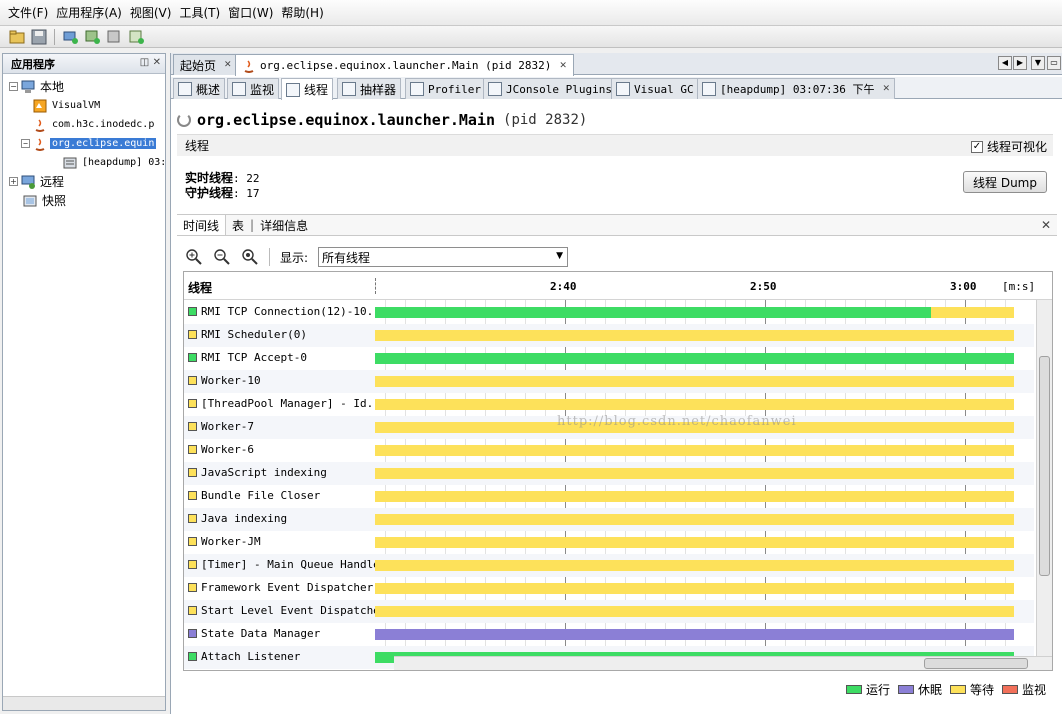 The height and width of the screenshot is (714, 1062). What do you see at coordinates (609, 381) in the screenshot?
I see `thread-row: Worker-10` at bounding box center [609, 381].